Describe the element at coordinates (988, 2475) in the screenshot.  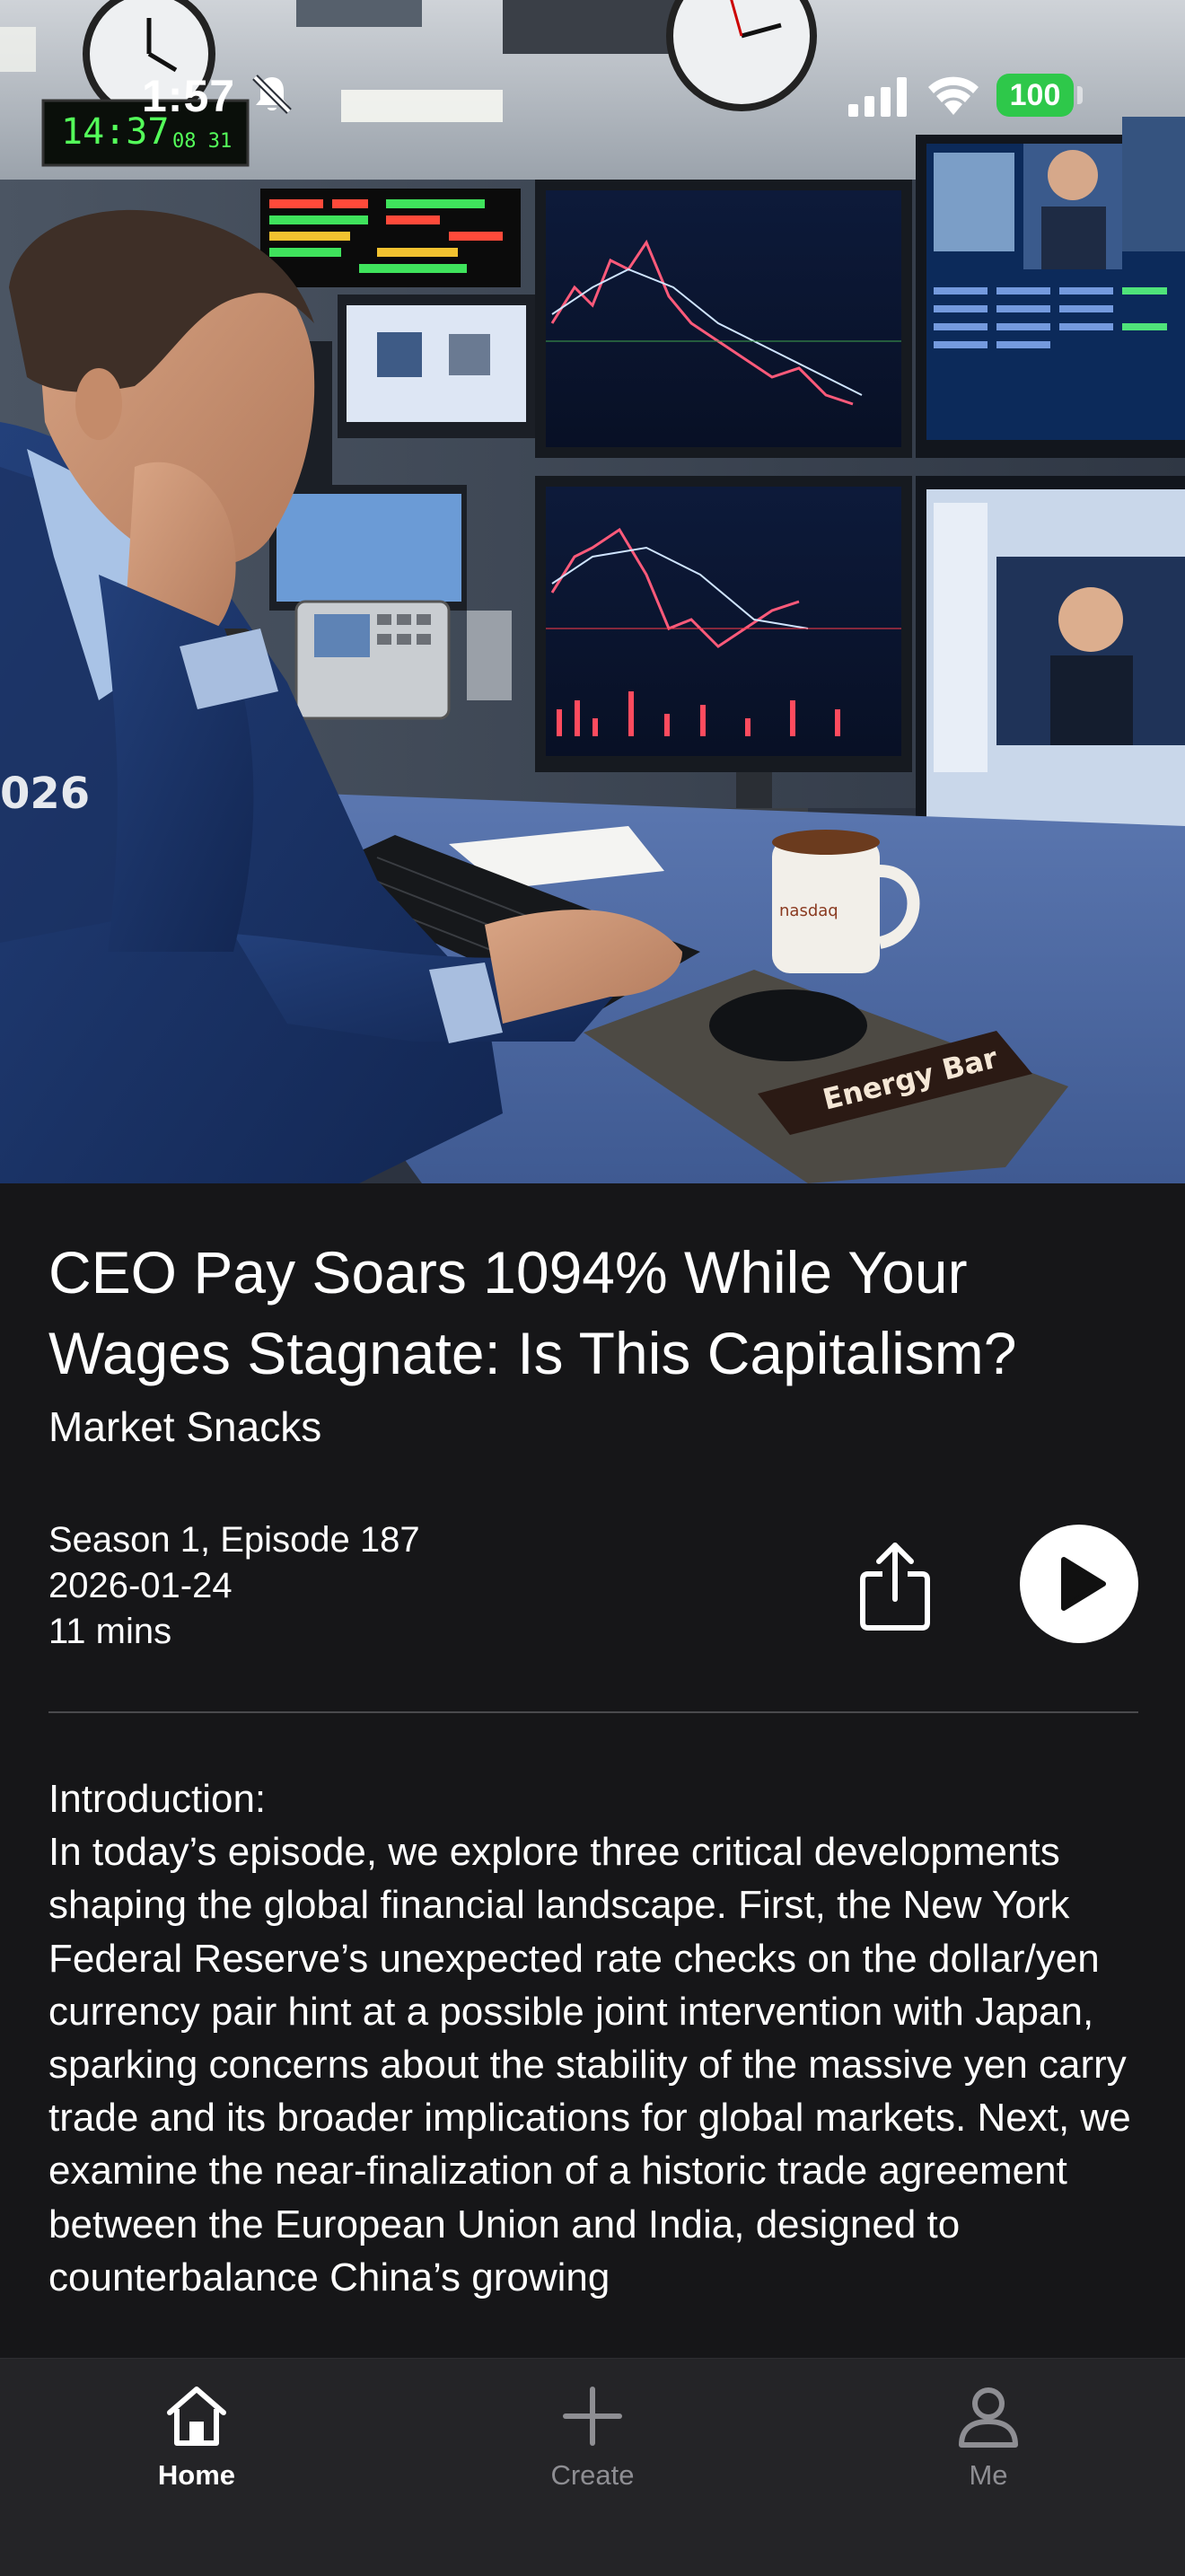
I see `tab-me-label: Me` at that location.